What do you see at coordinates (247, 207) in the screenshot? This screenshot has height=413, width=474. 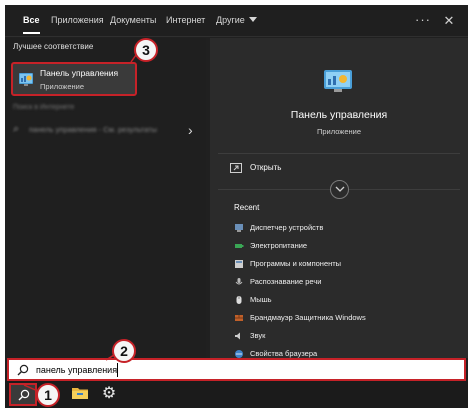 I see `recent-heading: Recent` at bounding box center [247, 207].